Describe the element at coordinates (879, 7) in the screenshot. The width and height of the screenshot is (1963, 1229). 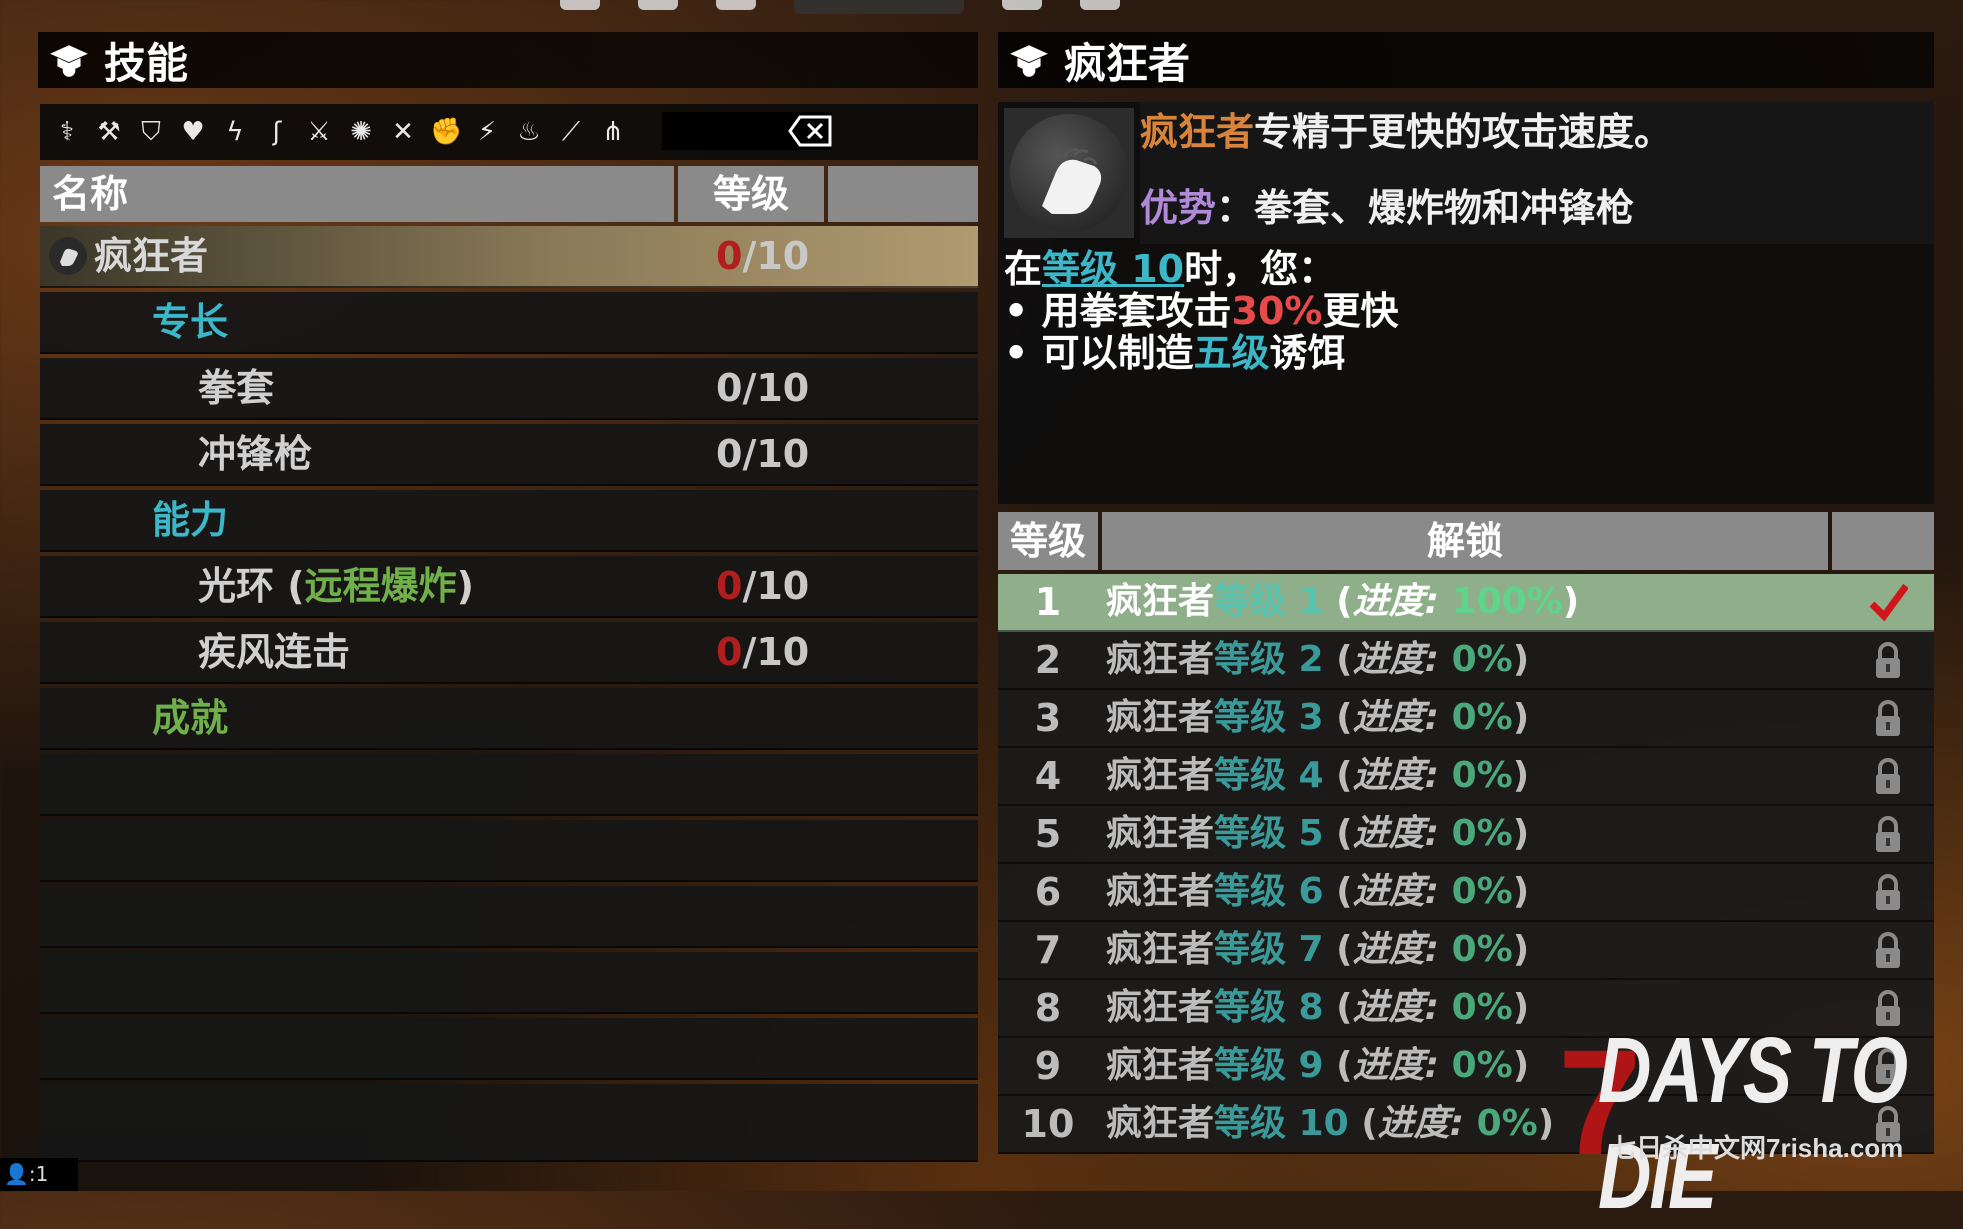
I see `top-active-tab` at that location.